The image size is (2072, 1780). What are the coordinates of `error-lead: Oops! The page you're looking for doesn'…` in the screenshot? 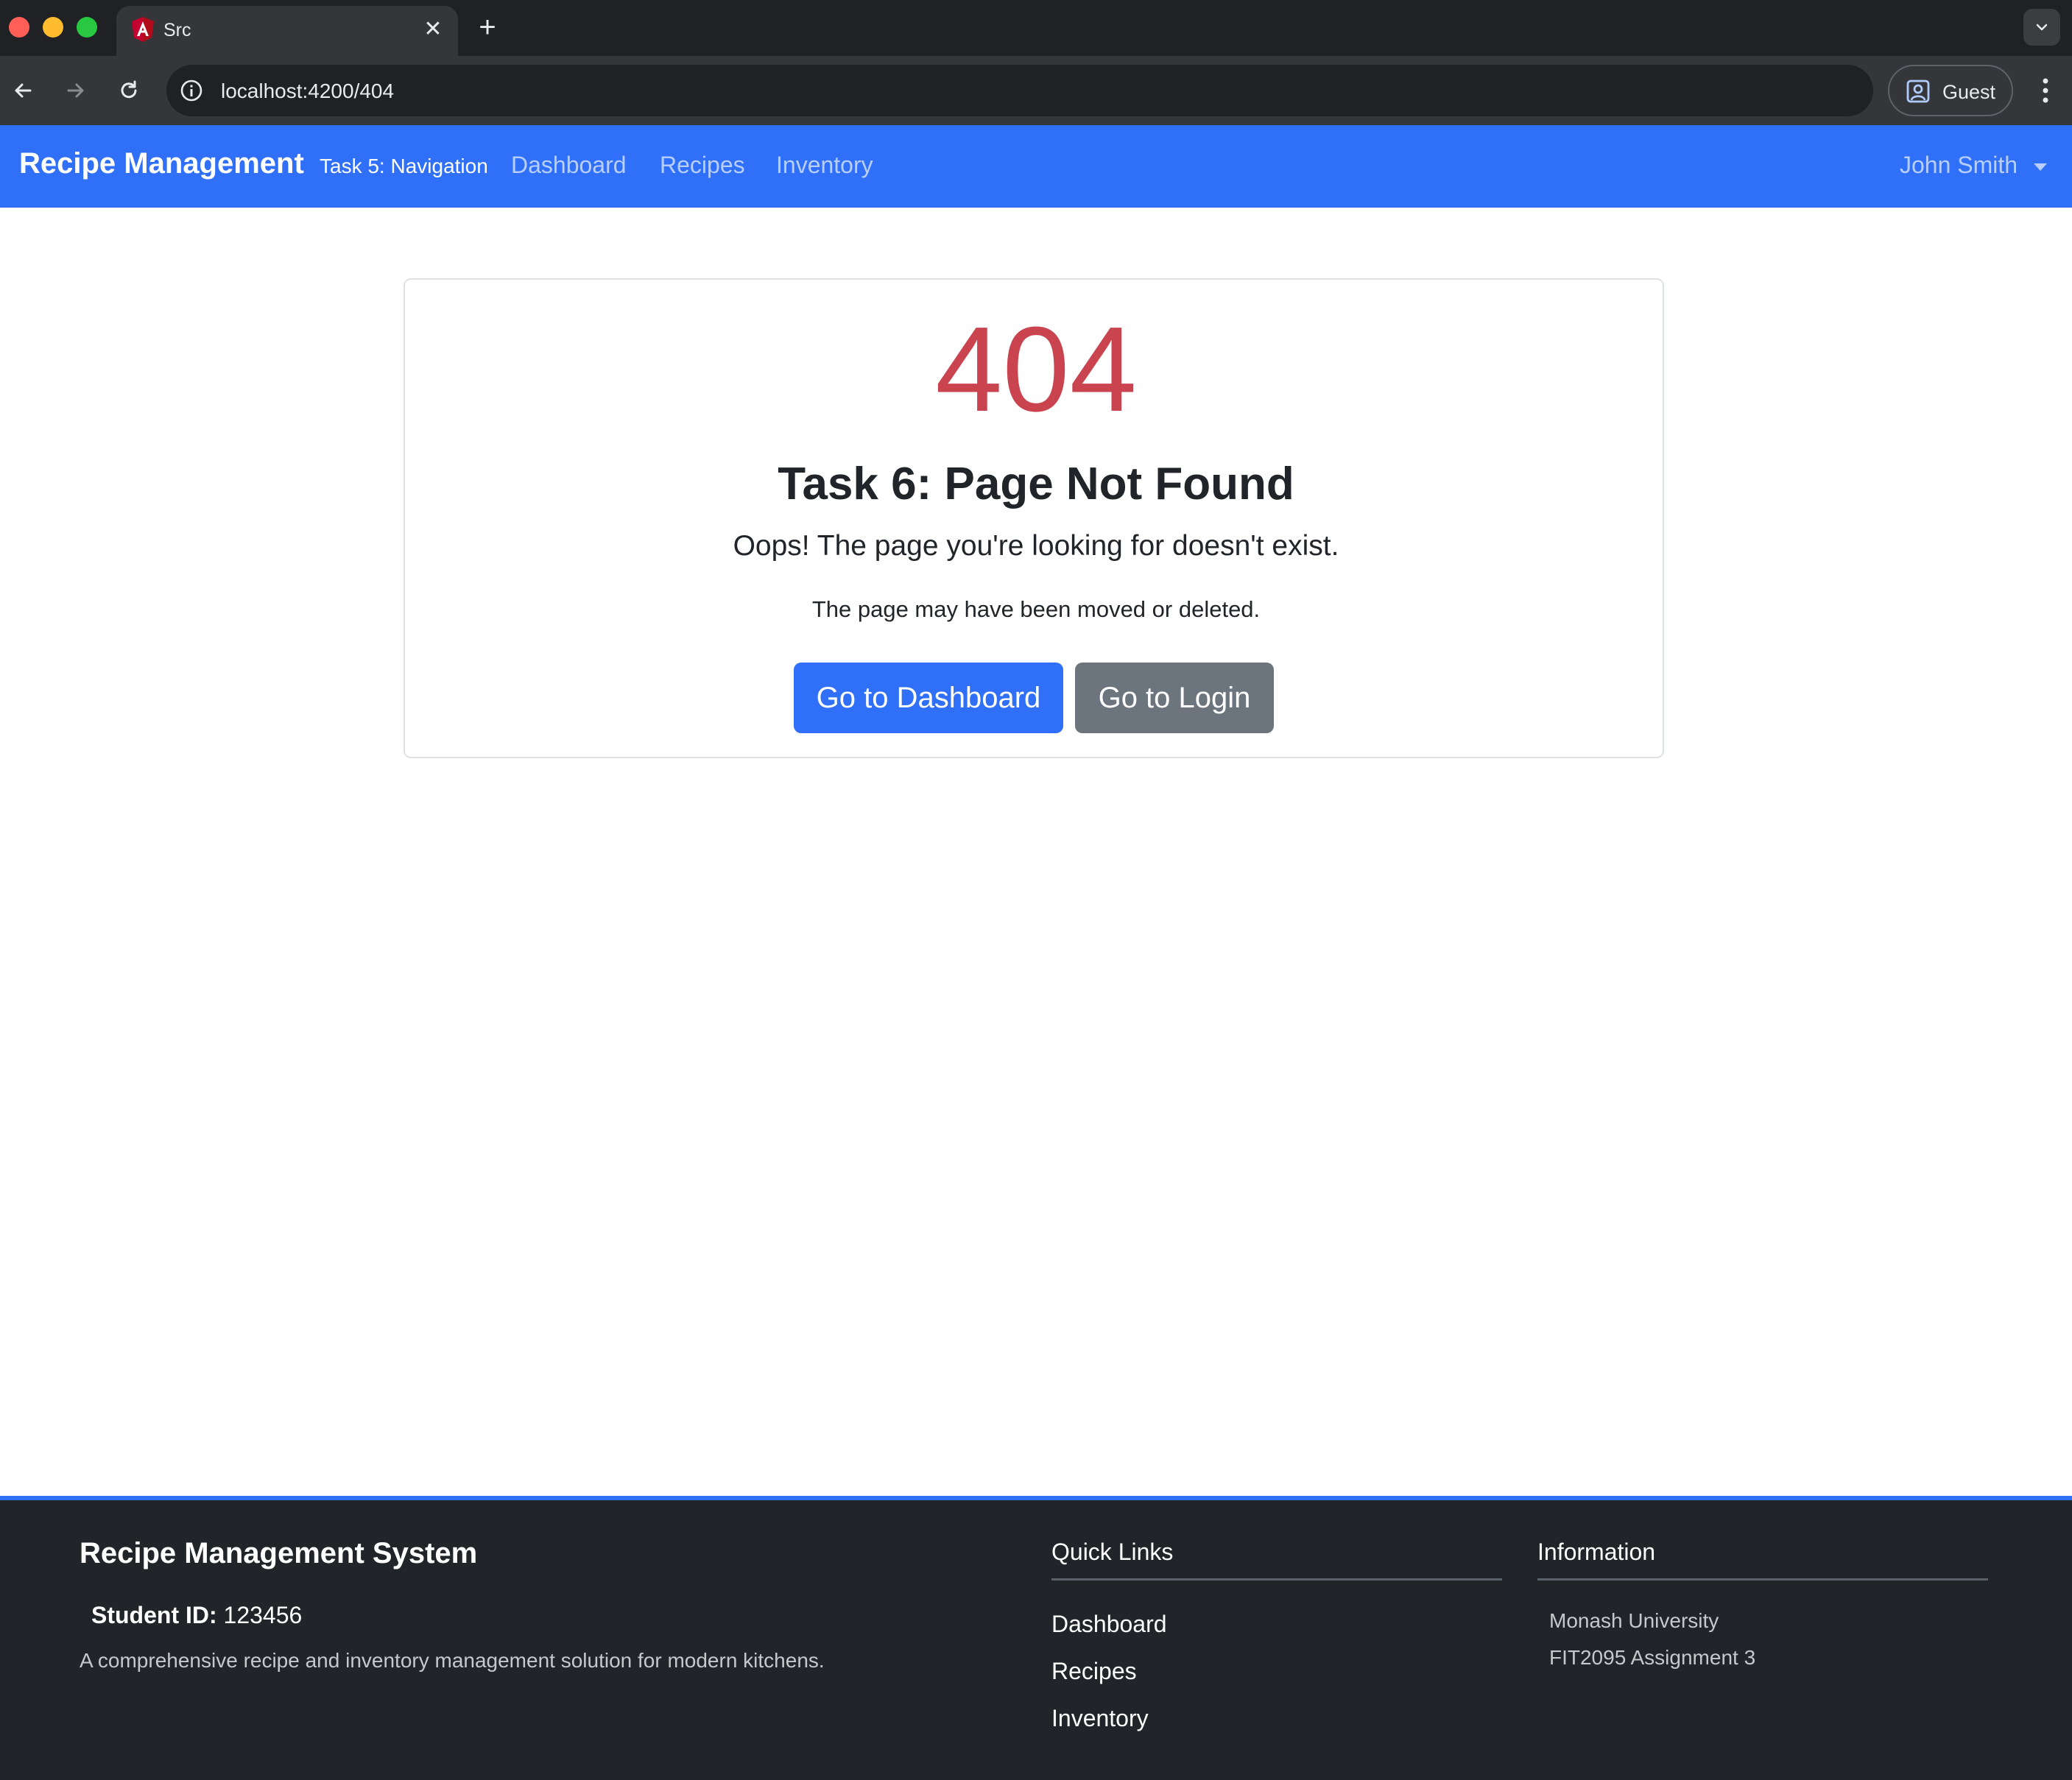 It's located at (1036, 546).